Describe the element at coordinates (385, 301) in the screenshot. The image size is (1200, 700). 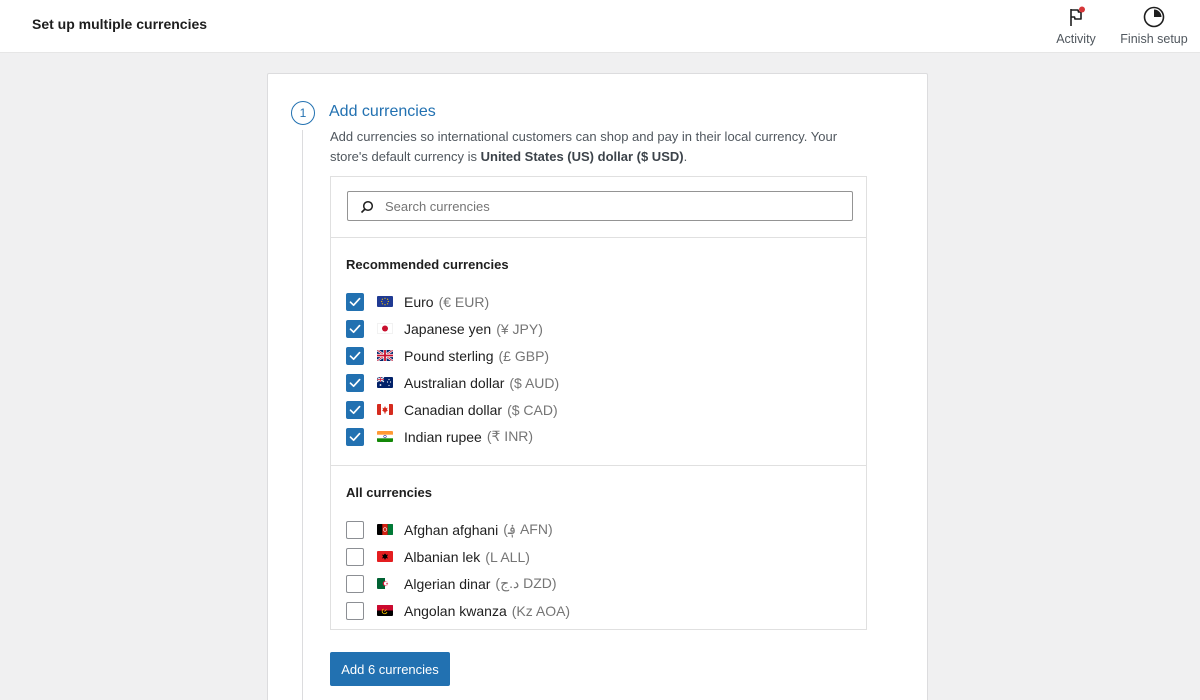
I see `eu-flag-icon` at that location.